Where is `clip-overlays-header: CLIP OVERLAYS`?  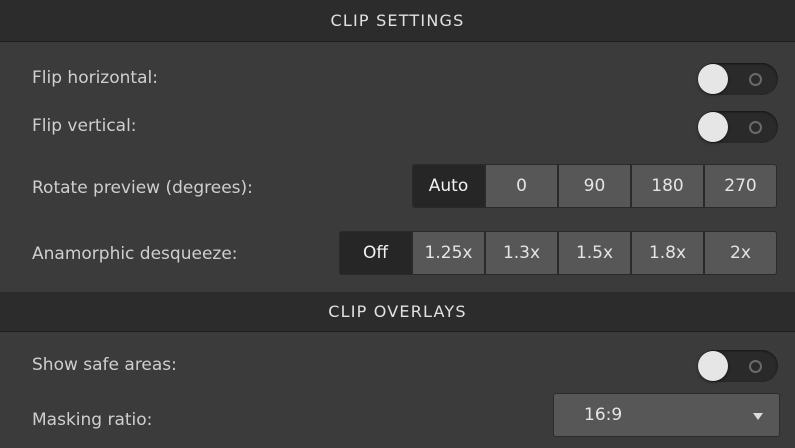 clip-overlays-header: CLIP OVERLAYS is located at coordinates (397, 312).